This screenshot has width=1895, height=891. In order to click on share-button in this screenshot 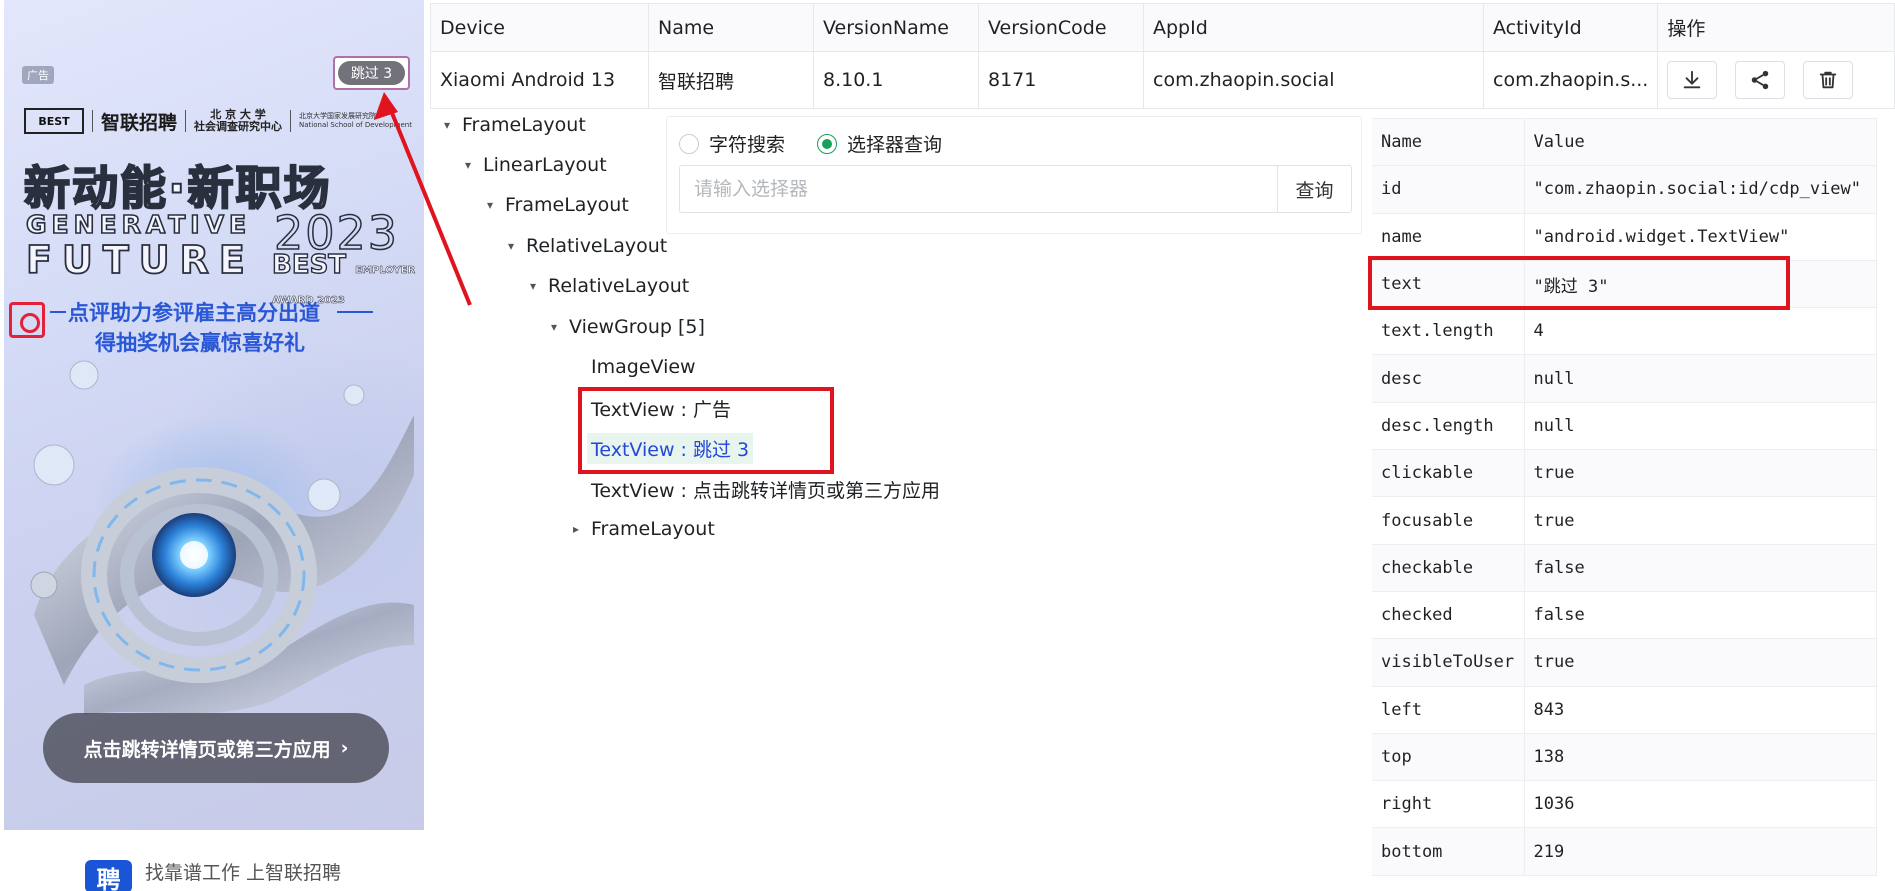, I will do `click(1760, 80)`.